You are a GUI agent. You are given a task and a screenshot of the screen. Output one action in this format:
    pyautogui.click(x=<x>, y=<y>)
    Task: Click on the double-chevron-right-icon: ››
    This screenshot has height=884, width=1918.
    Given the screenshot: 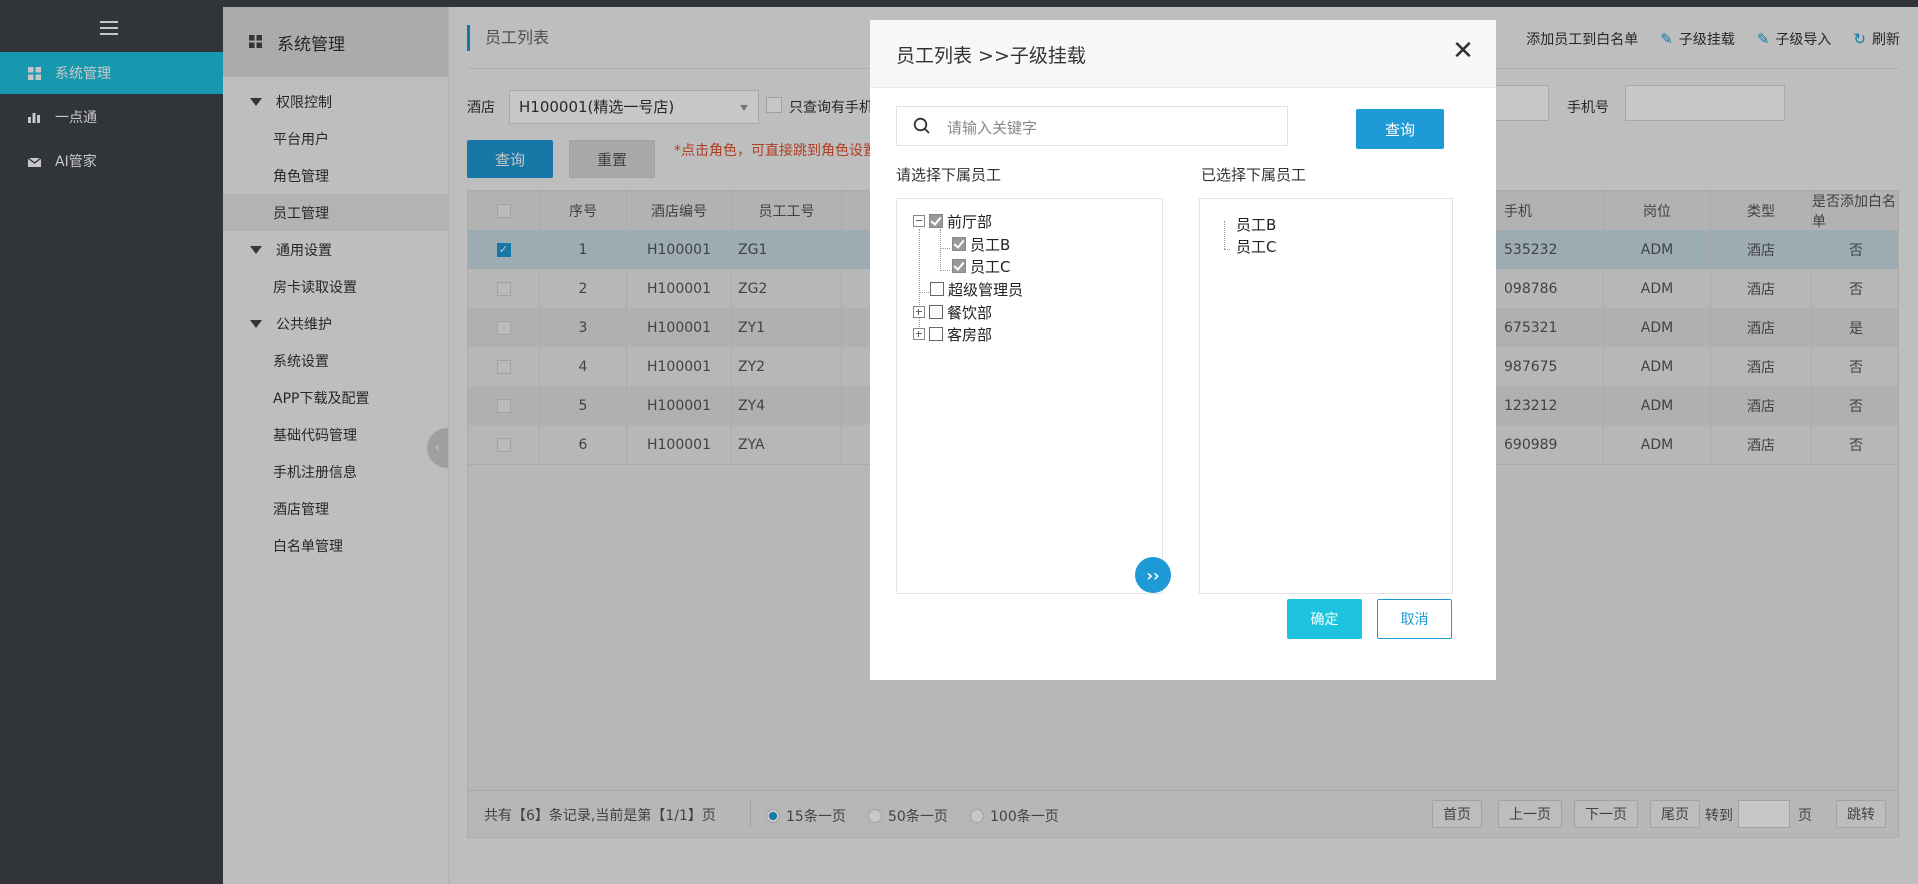 What is the action you would take?
    pyautogui.click(x=1153, y=575)
    